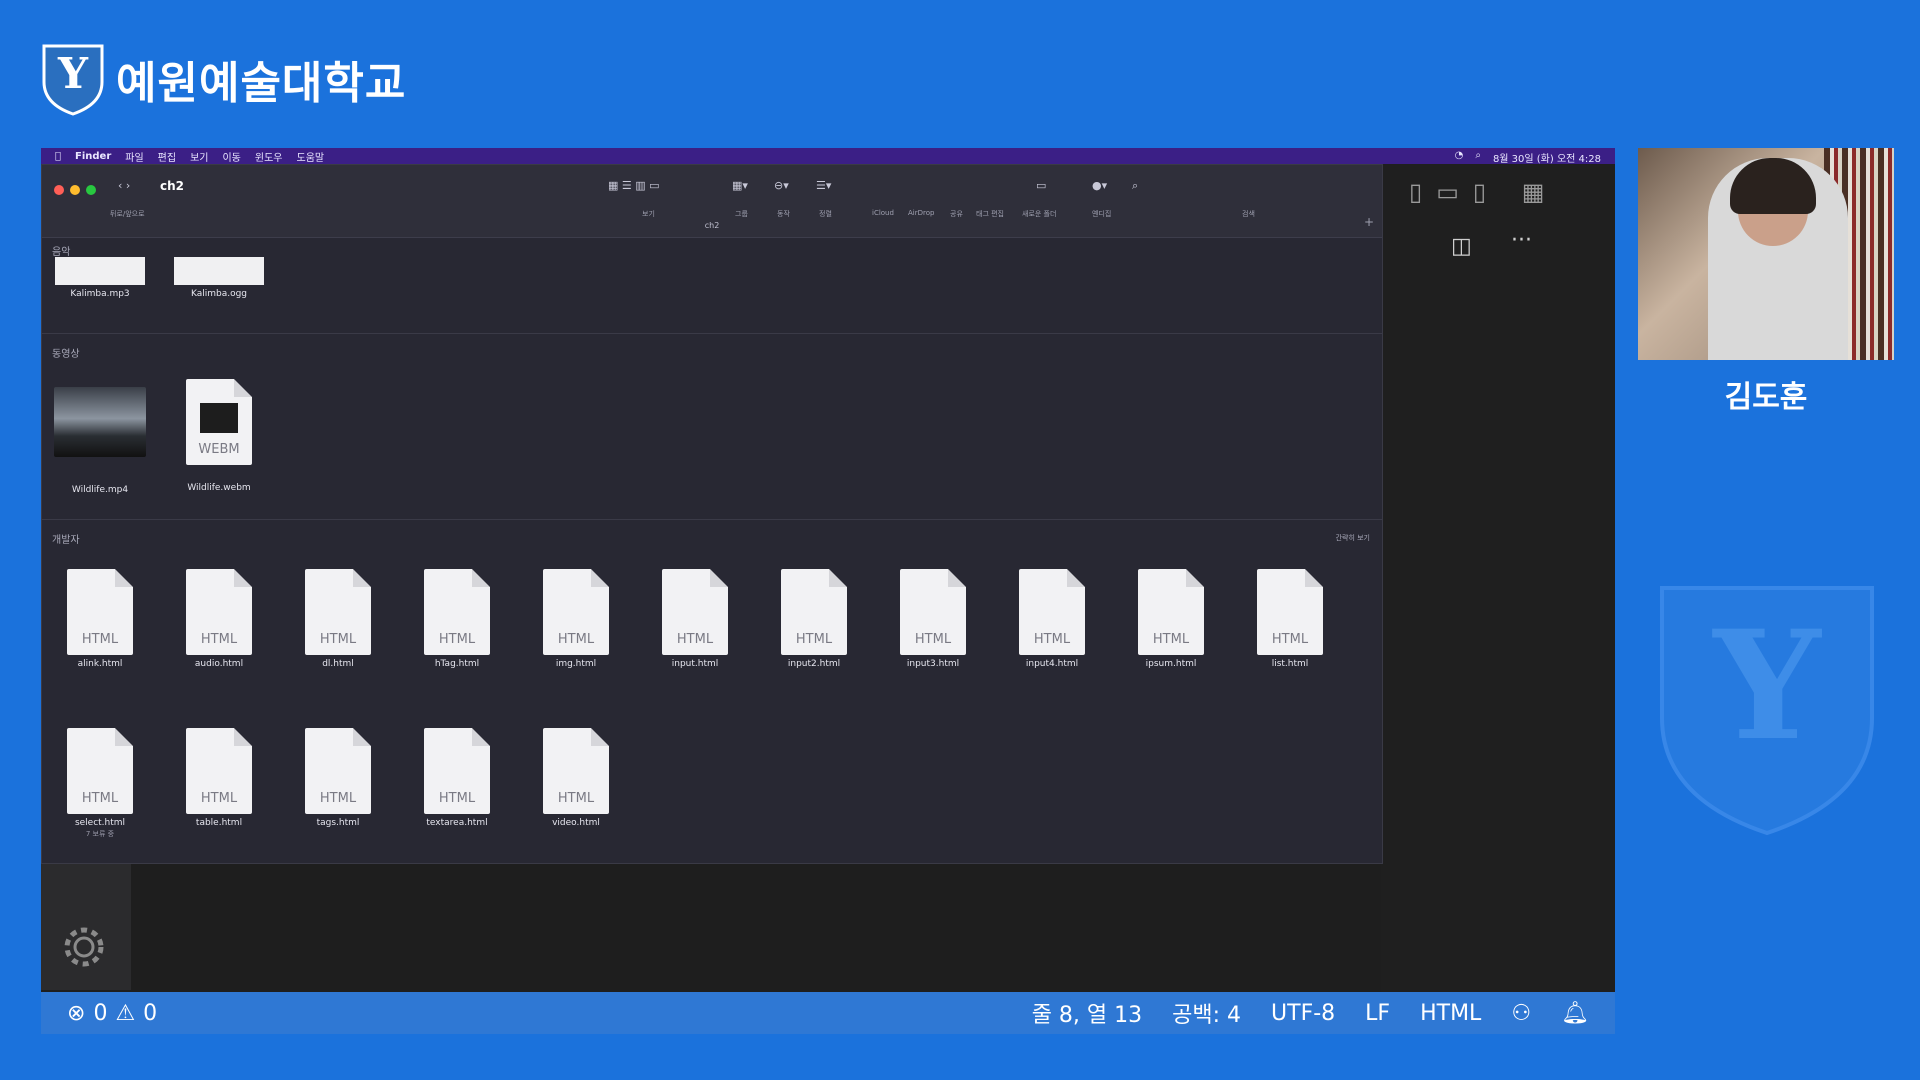 This screenshot has width=1920, height=1080. Describe the element at coordinates (1206, 1013) in the screenshot. I see `indentation: 공백: 4` at that location.